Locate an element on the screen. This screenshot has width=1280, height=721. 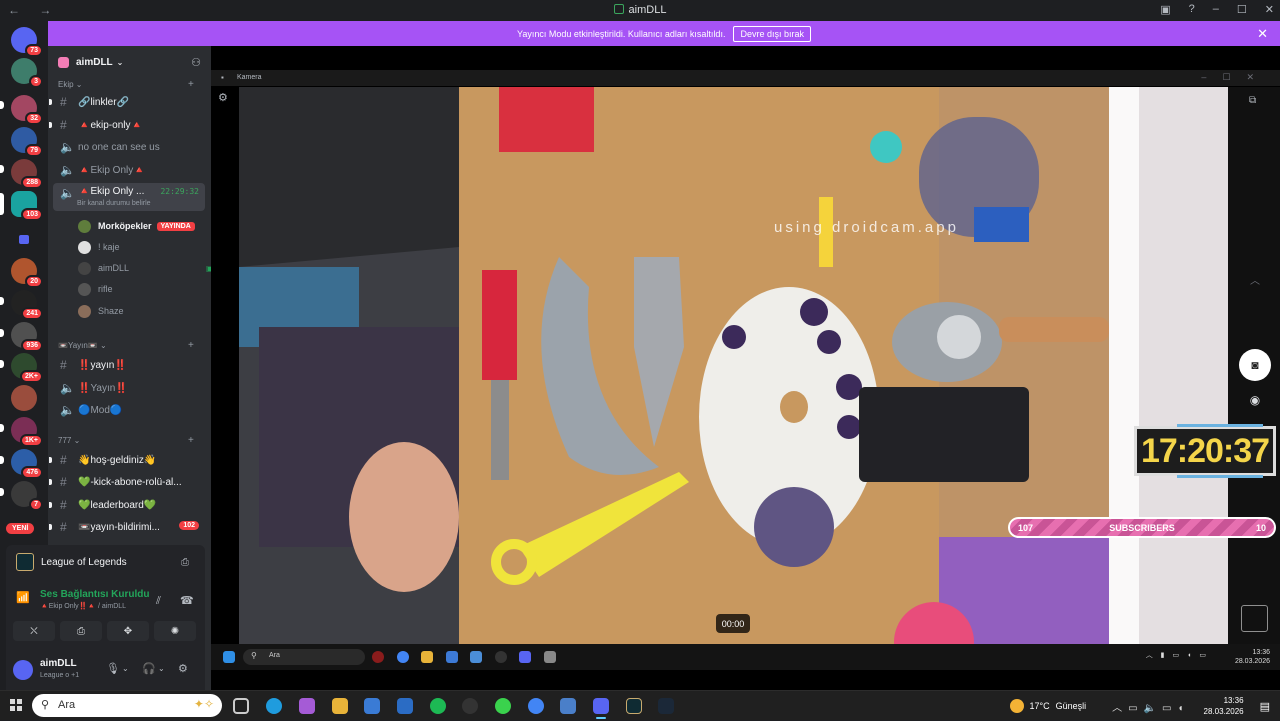
channel-yayin-bildirimi: # 📼yayın-bildirimi... 102 is located at coordinates (127, 527).